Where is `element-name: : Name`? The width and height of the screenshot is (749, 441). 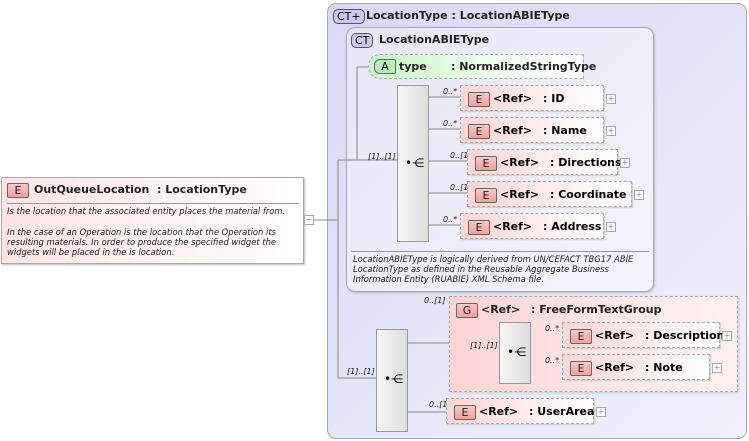
element-name: : Name is located at coordinates (565, 130).